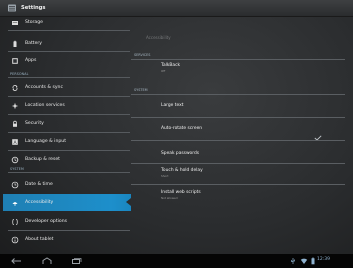  Describe the element at coordinates (15, 160) in the screenshot. I see `backup-icon` at that location.